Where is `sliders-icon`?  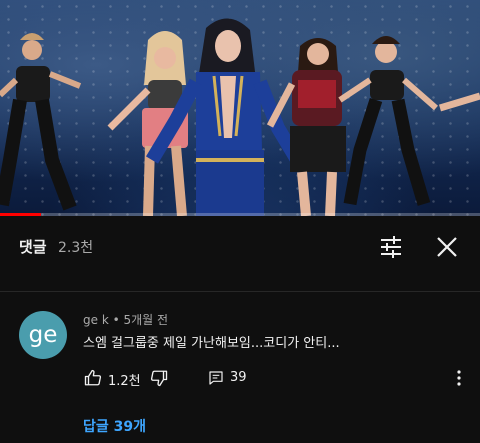 sliders-icon is located at coordinates (391, 247).